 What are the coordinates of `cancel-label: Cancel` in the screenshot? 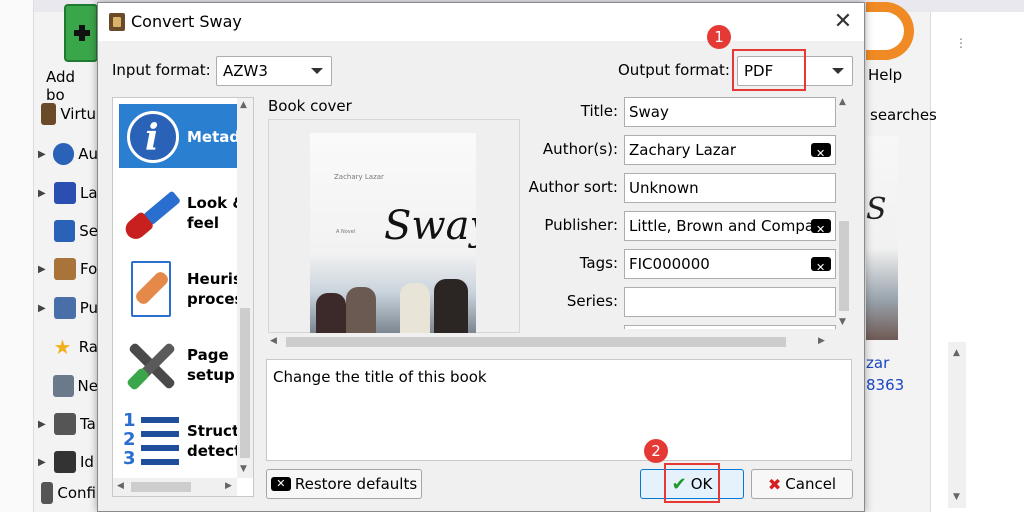 It's located at (811, 484).